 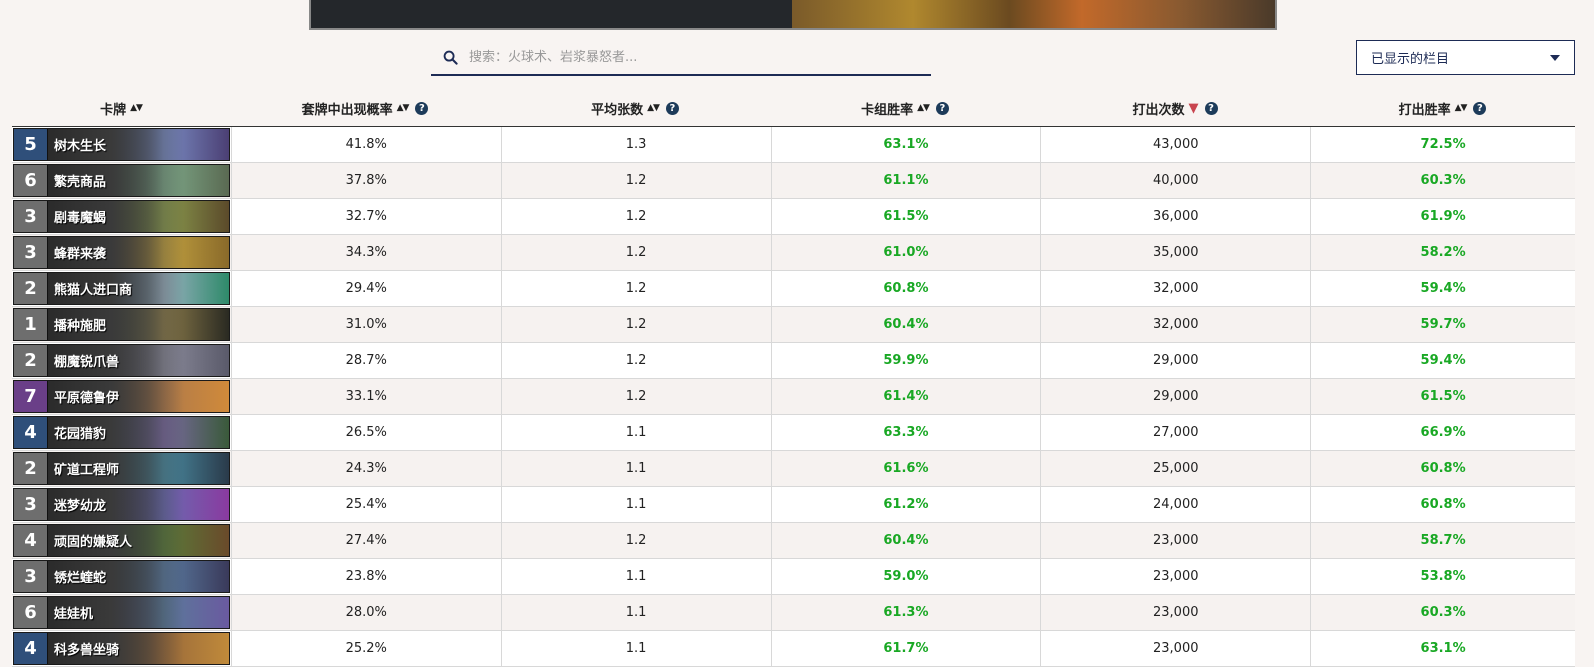 What do you see at coordinates (31, 144) in the screenshot?
I see `mana-cost: 5` at bounding box center [31, 144].